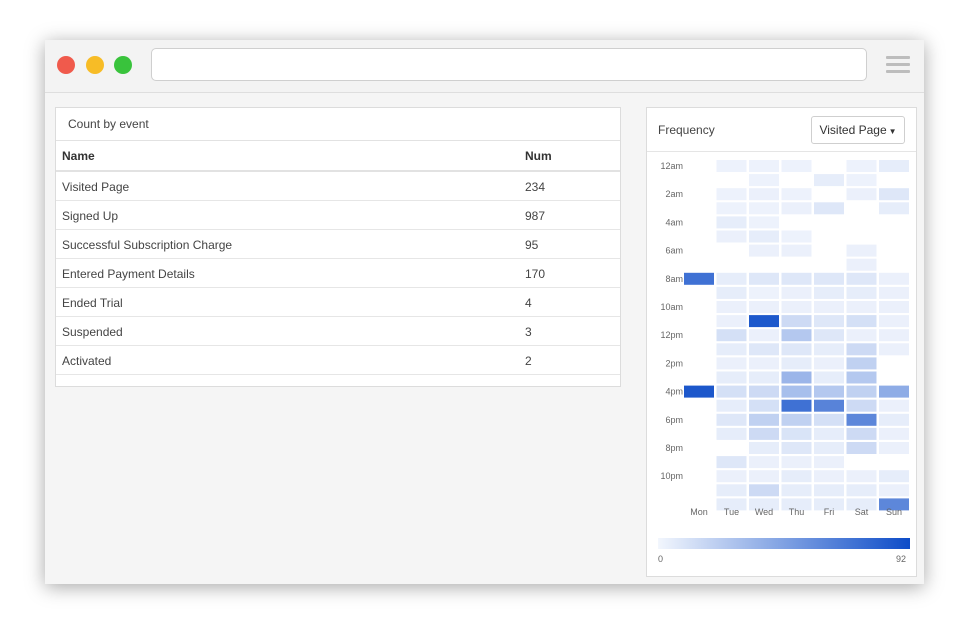 This screenshot has width=969, height=625. I want to click on day-tick-label: Mon, so click(699, 512).